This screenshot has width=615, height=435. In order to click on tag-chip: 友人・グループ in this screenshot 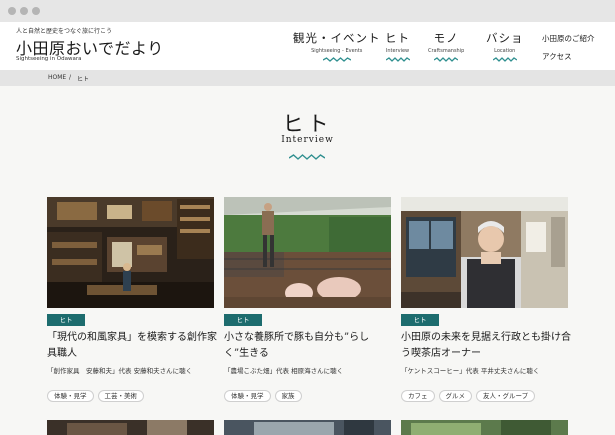, I will do `click(506, 396)`.